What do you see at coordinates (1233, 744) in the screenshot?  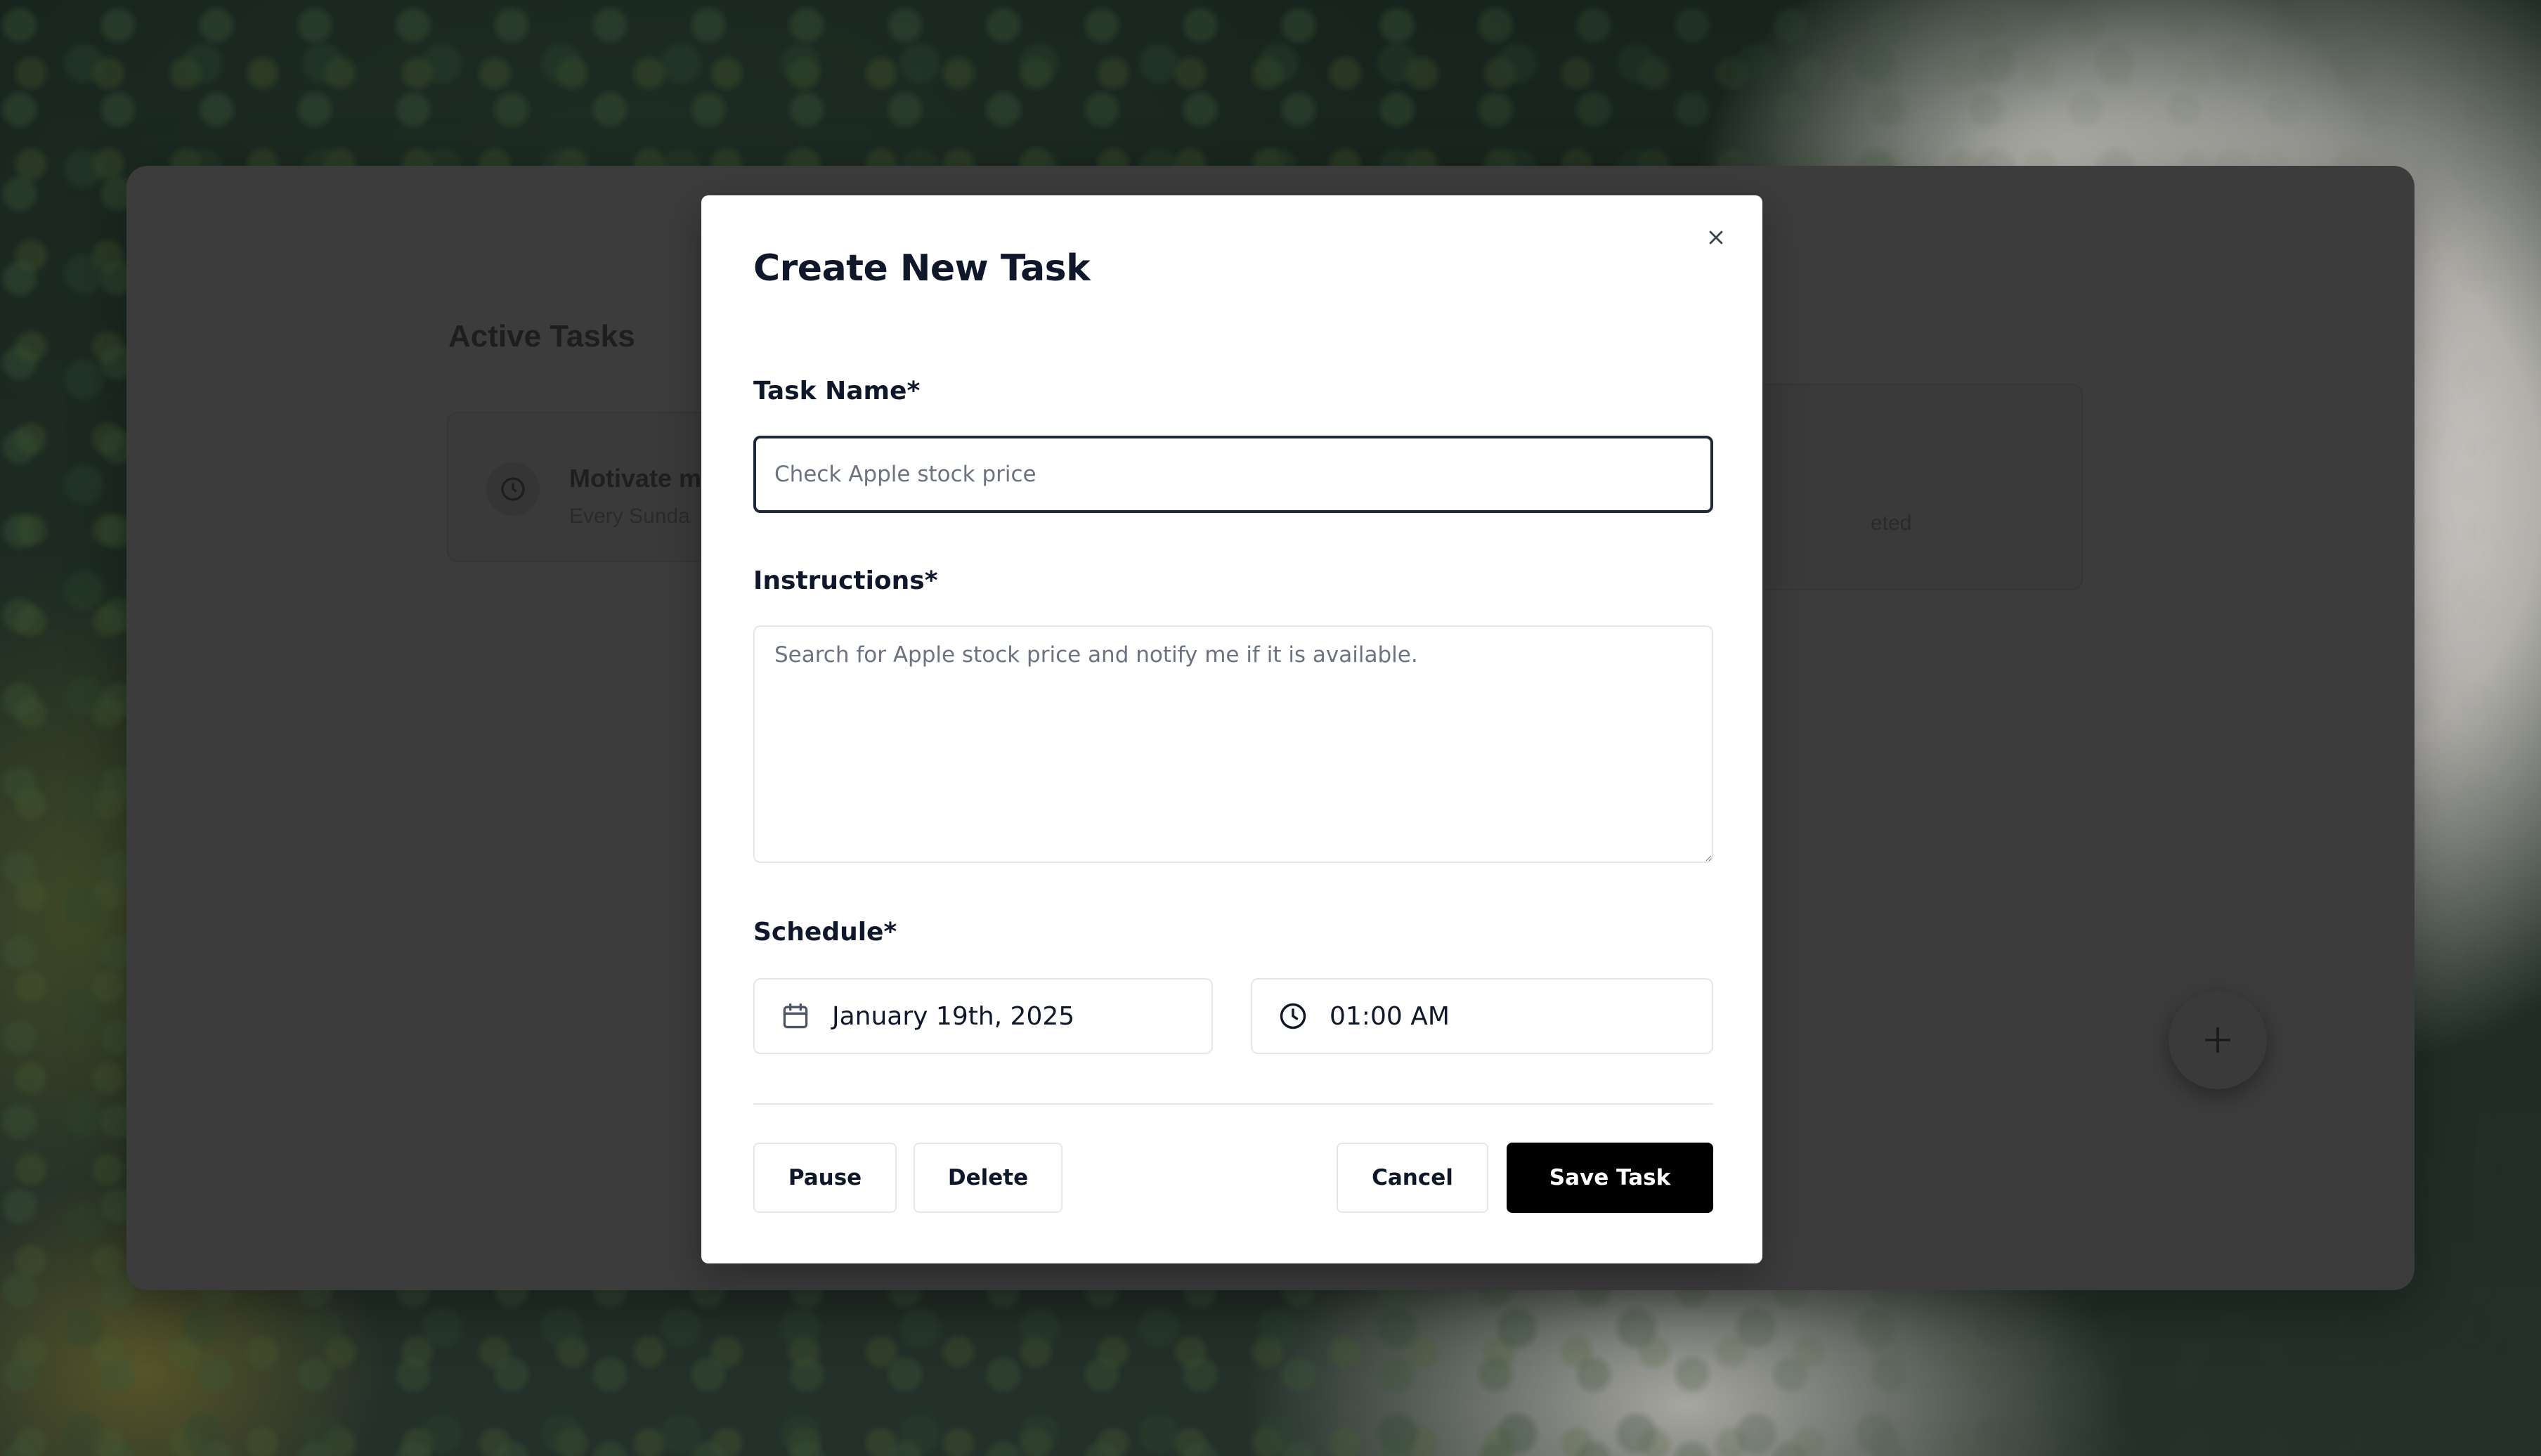 I see `instructions-textarea` at bounding box center [1233, 744].